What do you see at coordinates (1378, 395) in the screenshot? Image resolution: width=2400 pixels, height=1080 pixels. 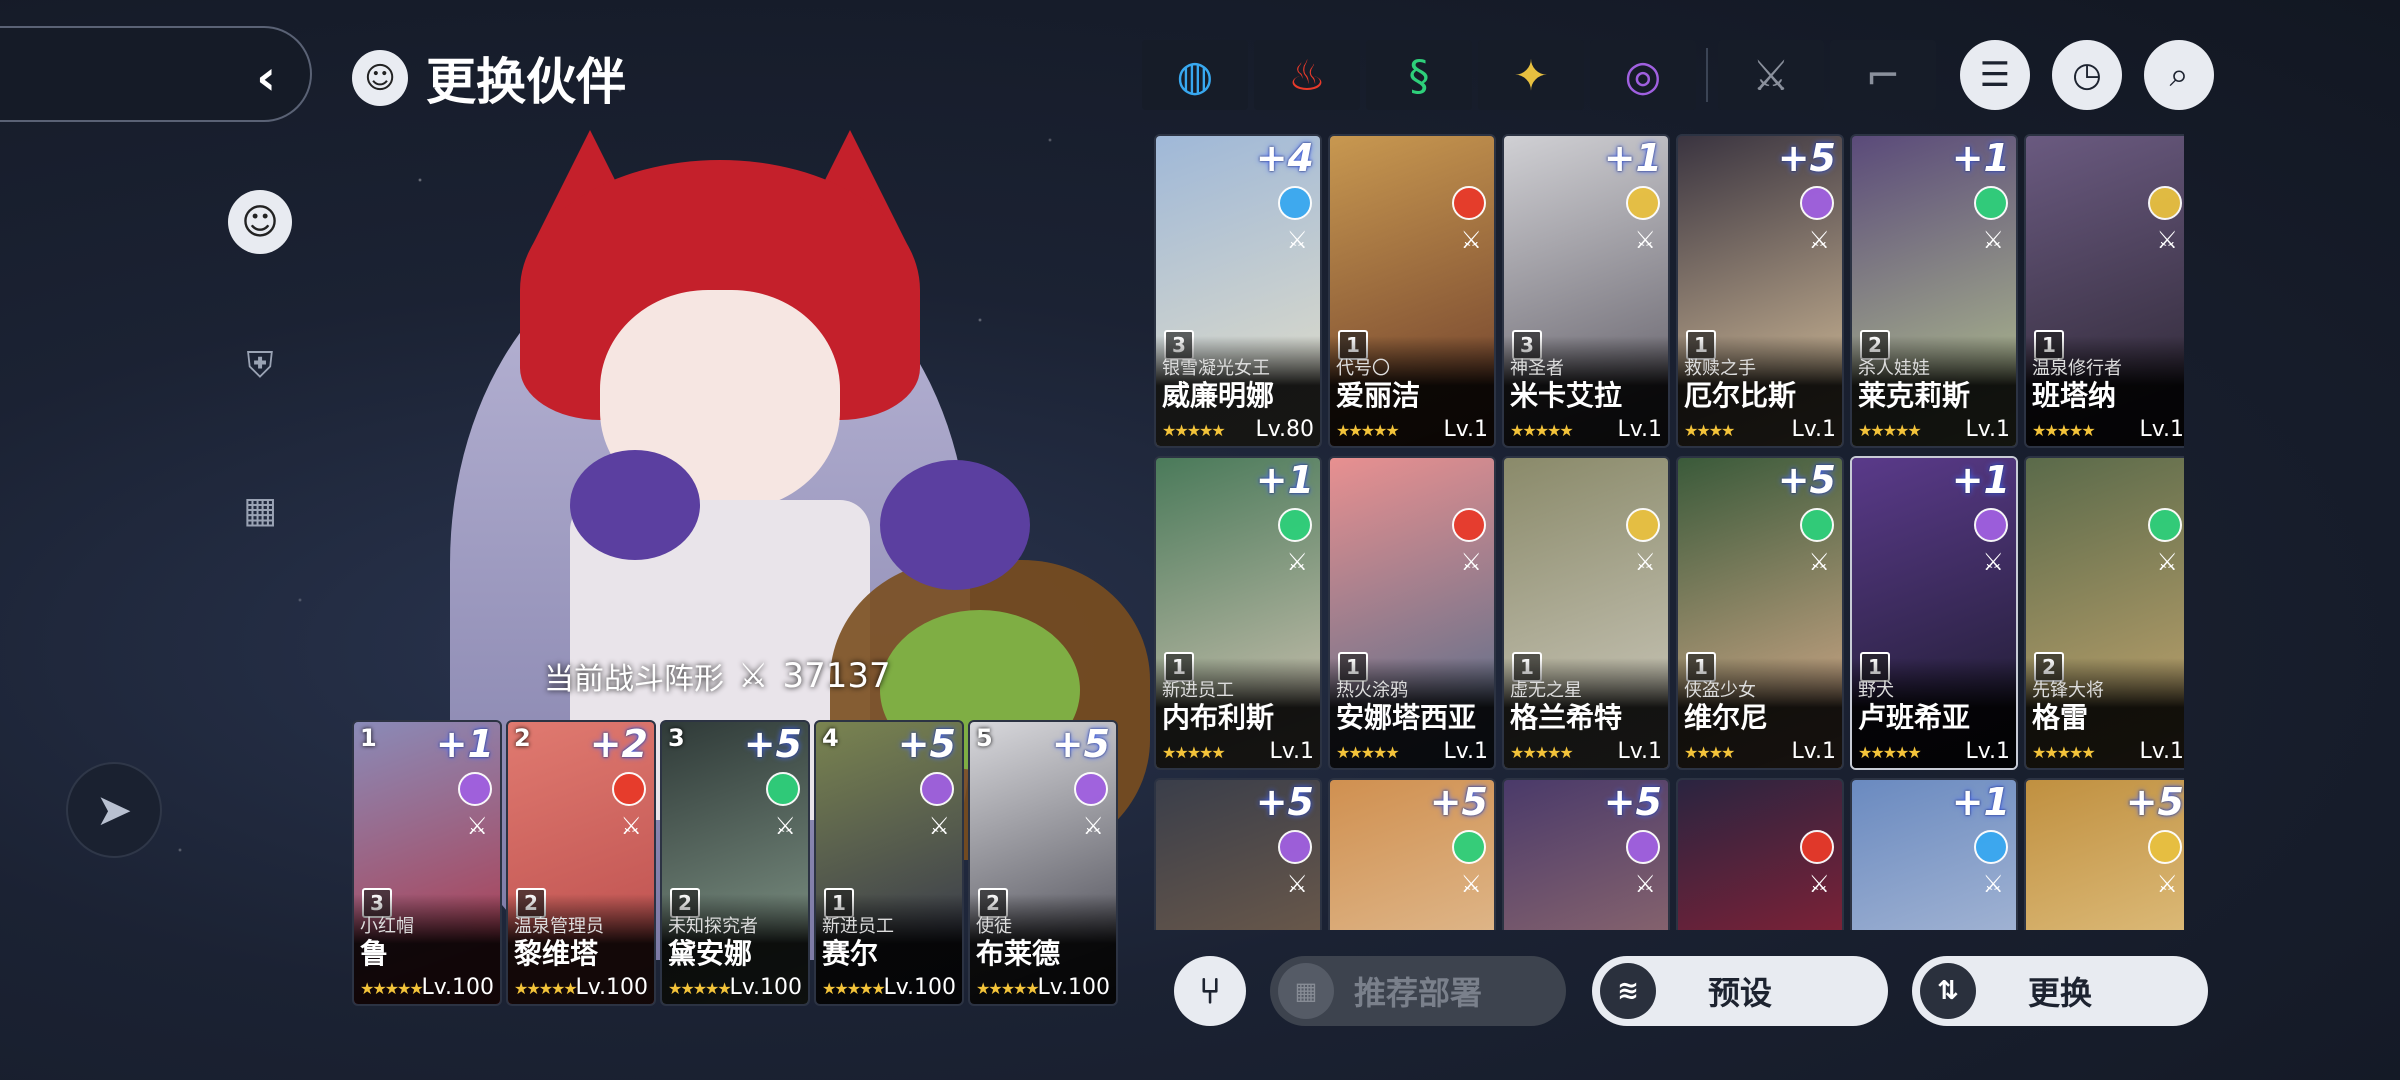 I see `character-name: 爱丽洁` at bounding box center [1378, 395].